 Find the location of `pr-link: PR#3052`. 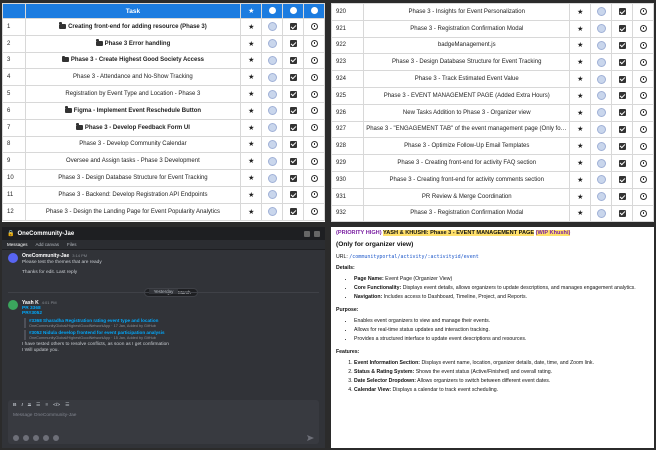

pr-link: PR#3052 is located at coordinates (95, 313).